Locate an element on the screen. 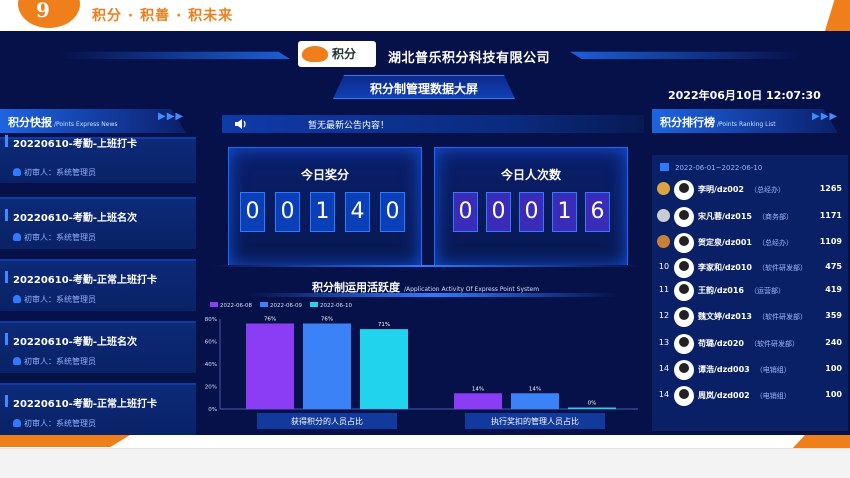  table-row: 11 王韵/dz016 （运营部） 419 is located at coordinates (750, 291).